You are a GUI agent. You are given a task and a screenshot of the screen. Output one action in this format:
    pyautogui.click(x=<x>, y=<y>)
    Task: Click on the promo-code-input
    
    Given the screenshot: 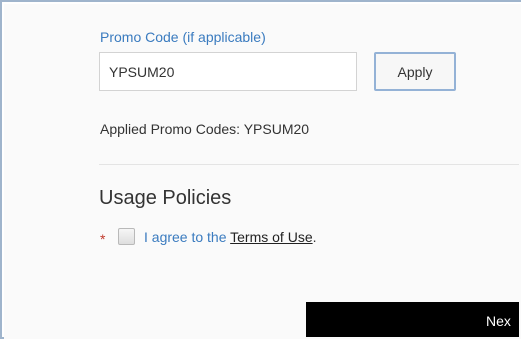 What is the action you would take?
    pyautogui.click(x=228, y=71)
    